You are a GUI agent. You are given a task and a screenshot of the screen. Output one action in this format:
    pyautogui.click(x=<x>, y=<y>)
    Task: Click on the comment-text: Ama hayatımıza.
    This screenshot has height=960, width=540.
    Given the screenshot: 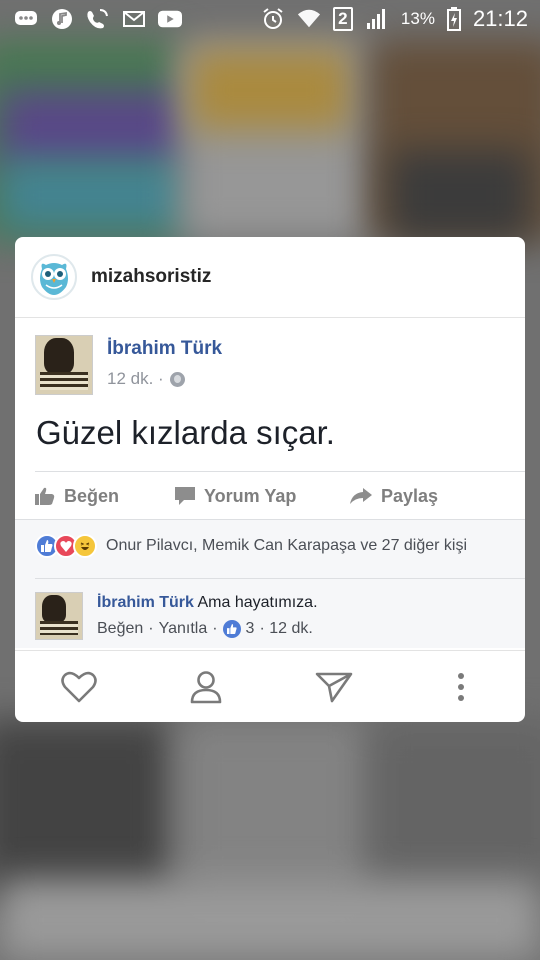 What is the action you would take?
    pyautogui.click(x=255, y=602)
    